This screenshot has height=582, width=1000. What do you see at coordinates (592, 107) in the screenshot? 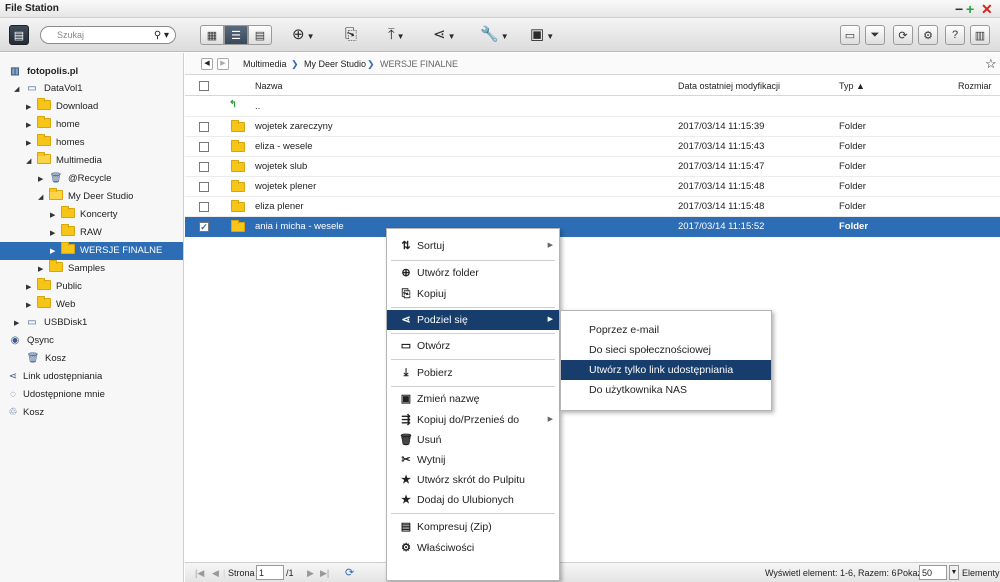
I see `table-row-parent: ↰ ..` at bounding box center [592, 107].